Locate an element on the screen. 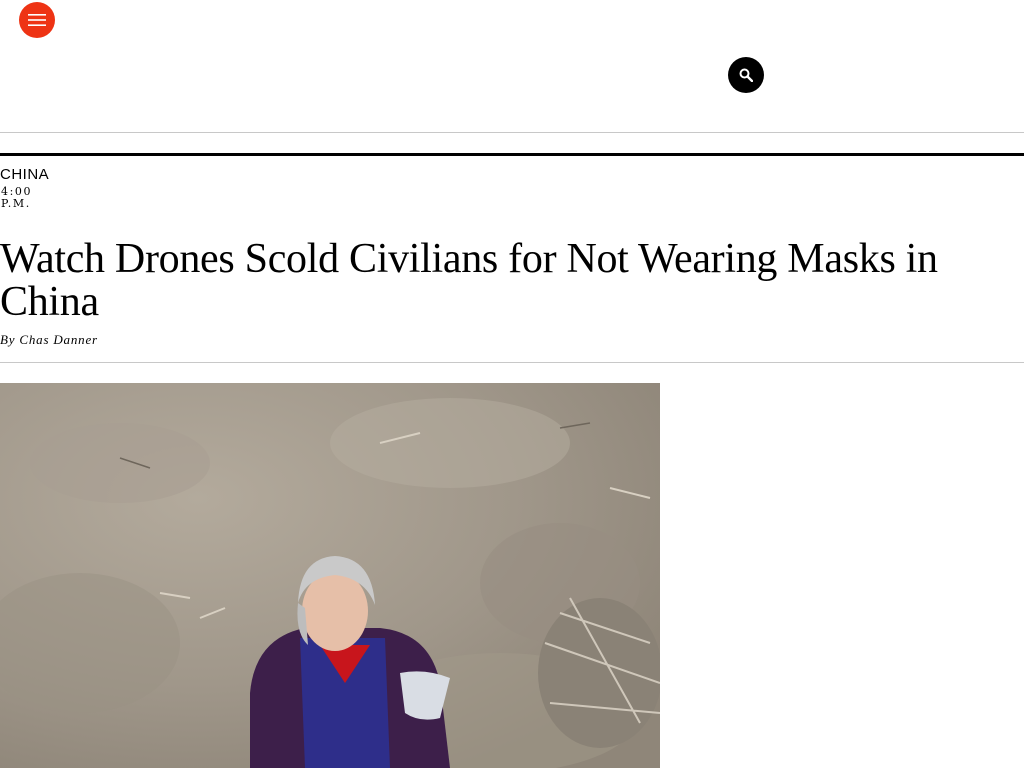 Image resolution: width=1024 pixels, height=768 pixels. article-time: 4:00 P.M. is located at coordinates (17, 197).